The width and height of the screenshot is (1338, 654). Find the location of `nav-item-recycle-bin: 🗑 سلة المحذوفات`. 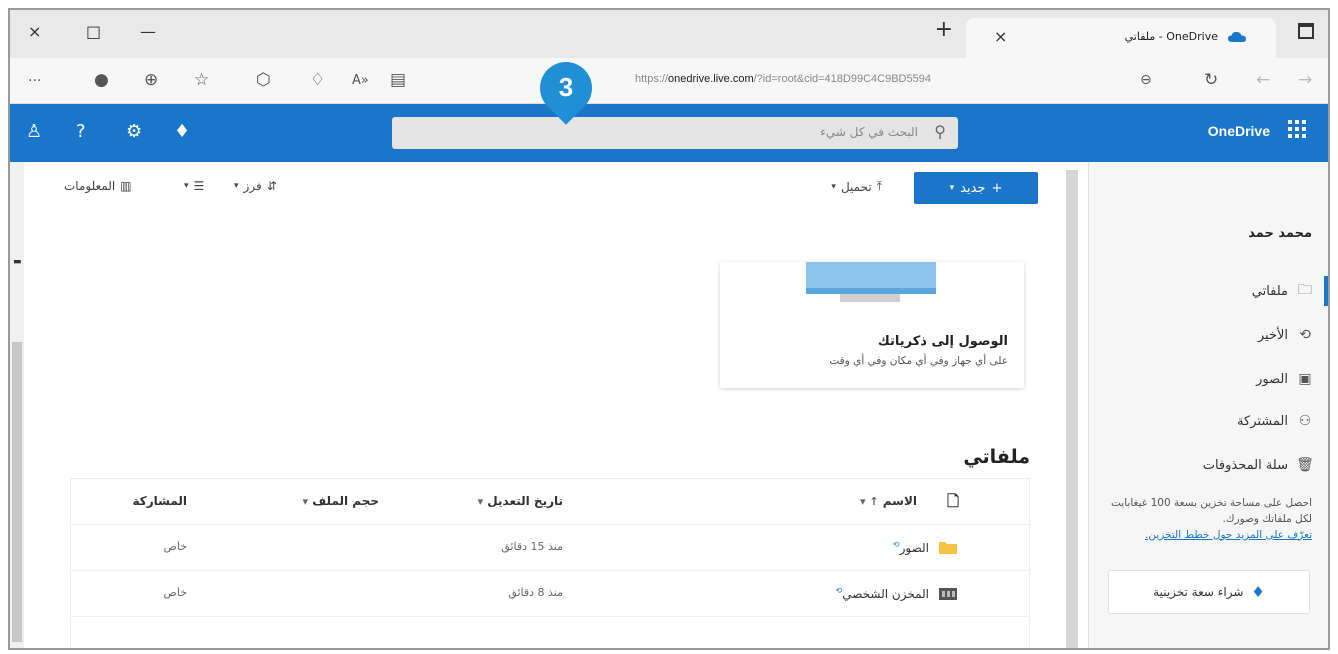

nav-item-recycle-bin: 🗑 سلة المحذوفات is located at coordinates (1258, 465).